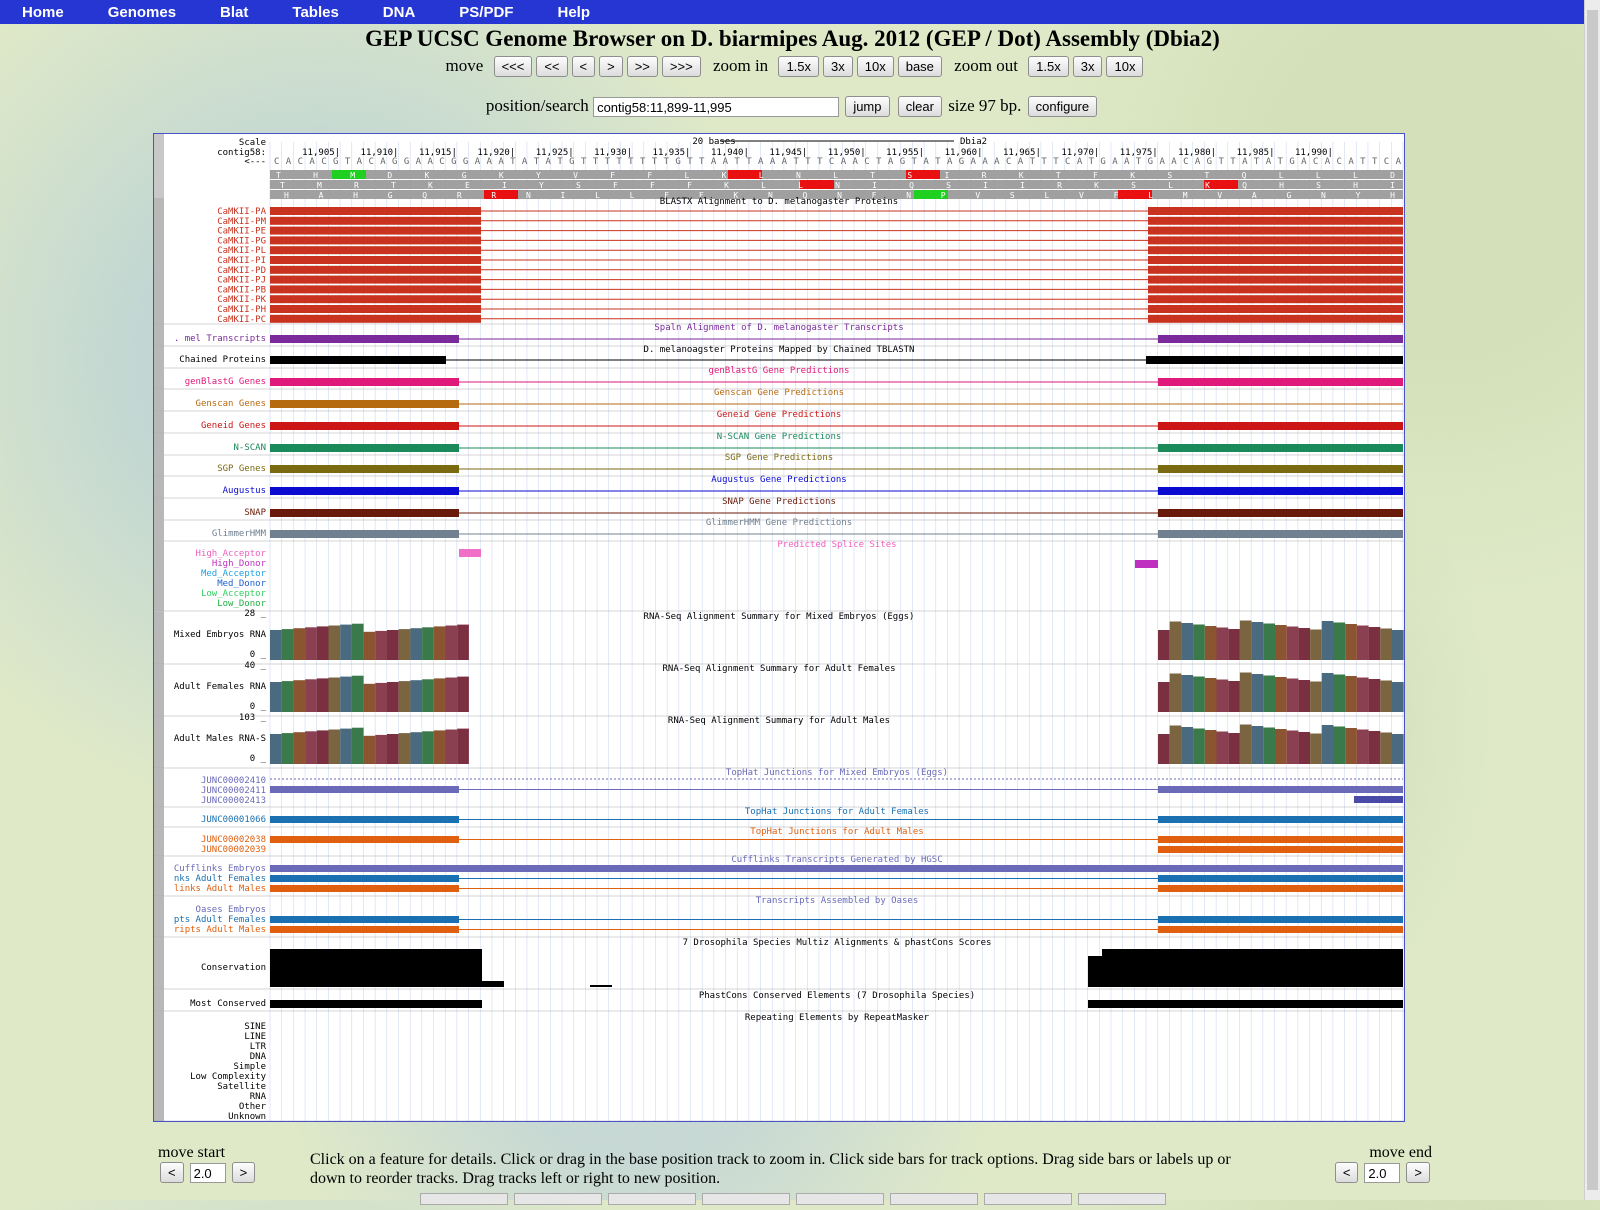 The image size is (1600, 1210). Describe the element at coordinates (1125, 66) in the screenshot. I see `zoom-out-button-2: 10x` at that location.